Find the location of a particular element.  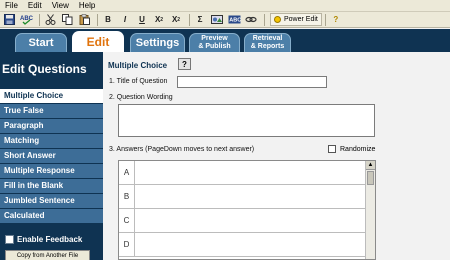

subscript-icon: X2 is located at coordinates (159, 19).